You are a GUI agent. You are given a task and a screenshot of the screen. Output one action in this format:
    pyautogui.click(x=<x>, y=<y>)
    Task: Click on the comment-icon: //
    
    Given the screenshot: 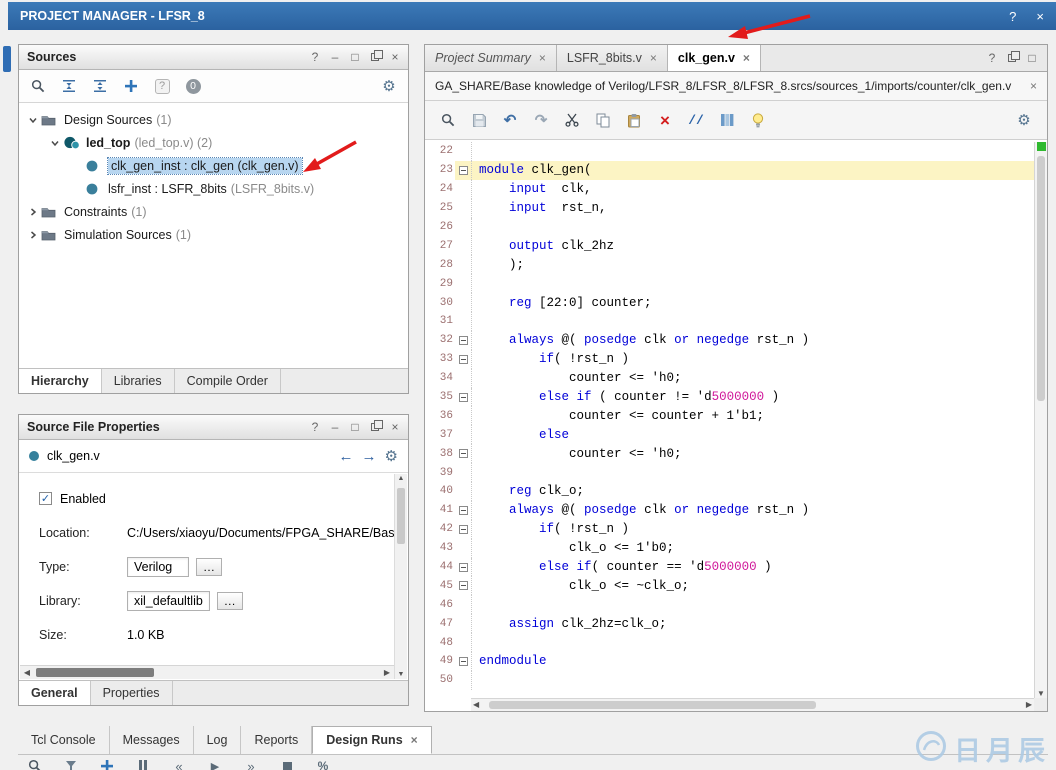 What is the action you would take?
    pyautogui.click(x=696, y=120)
    